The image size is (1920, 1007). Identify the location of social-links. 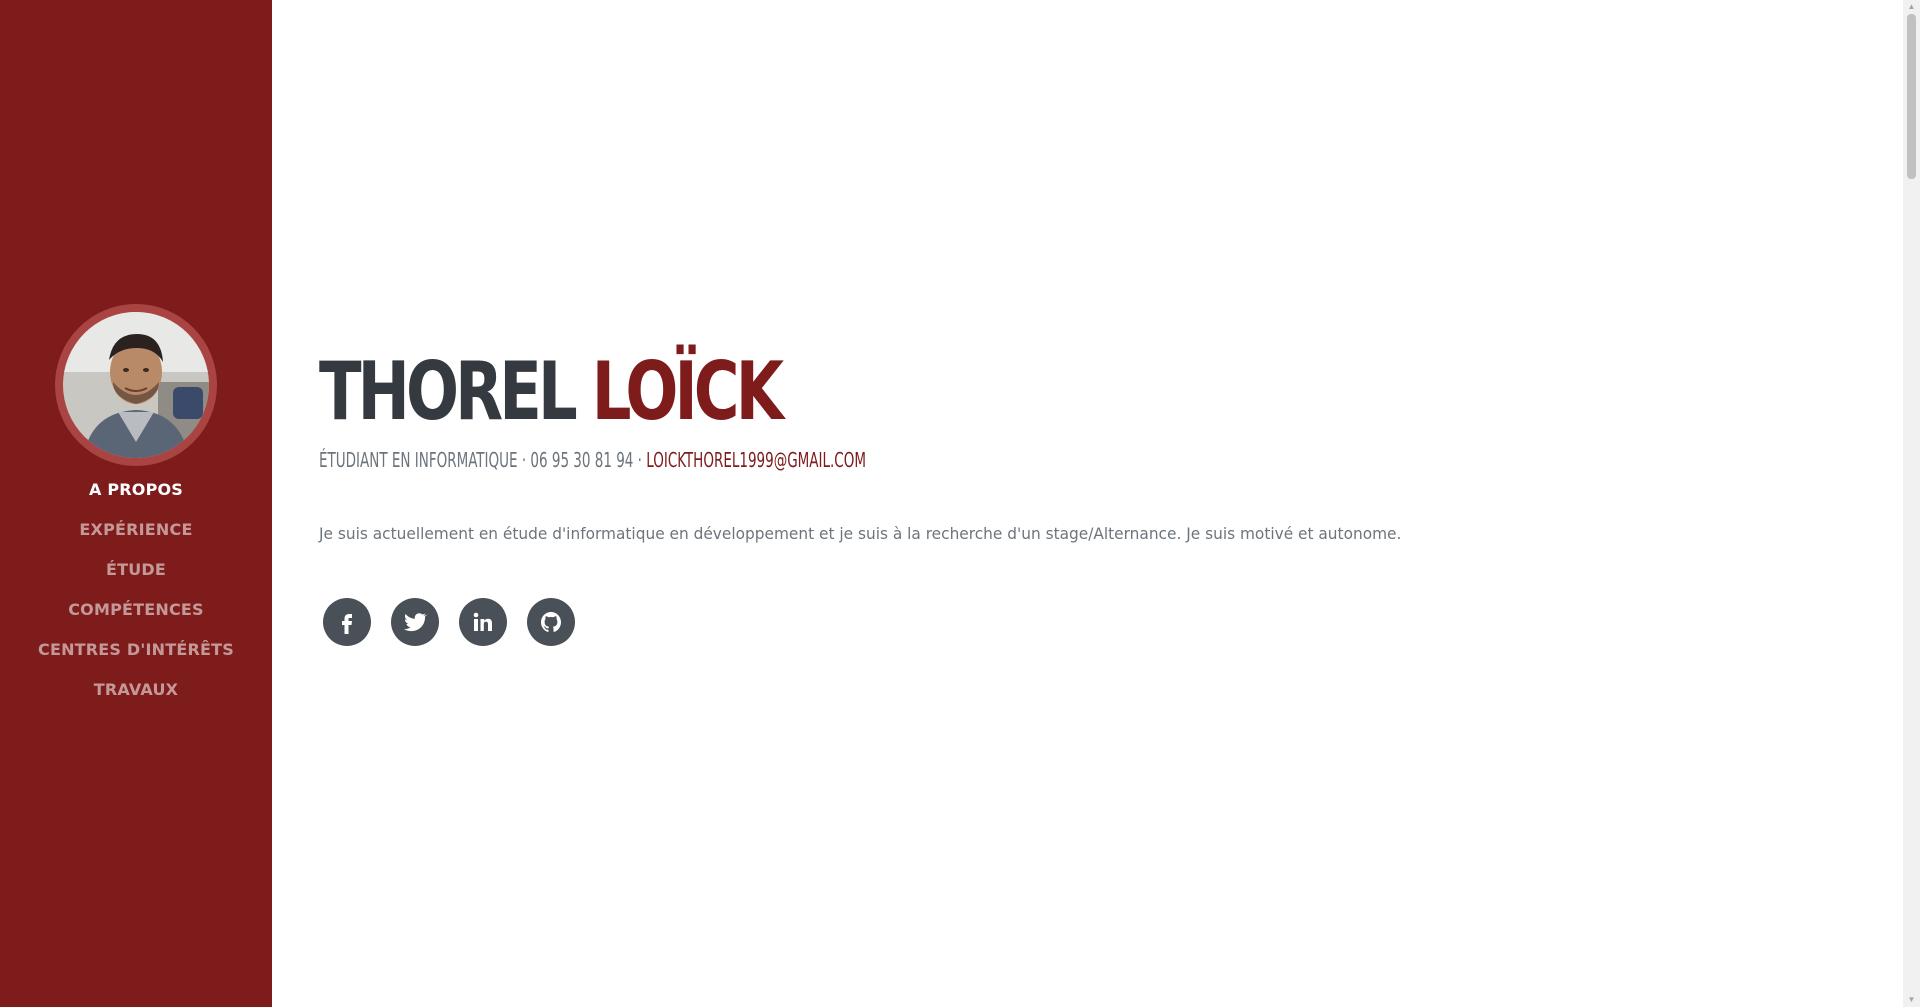
(449, 622).